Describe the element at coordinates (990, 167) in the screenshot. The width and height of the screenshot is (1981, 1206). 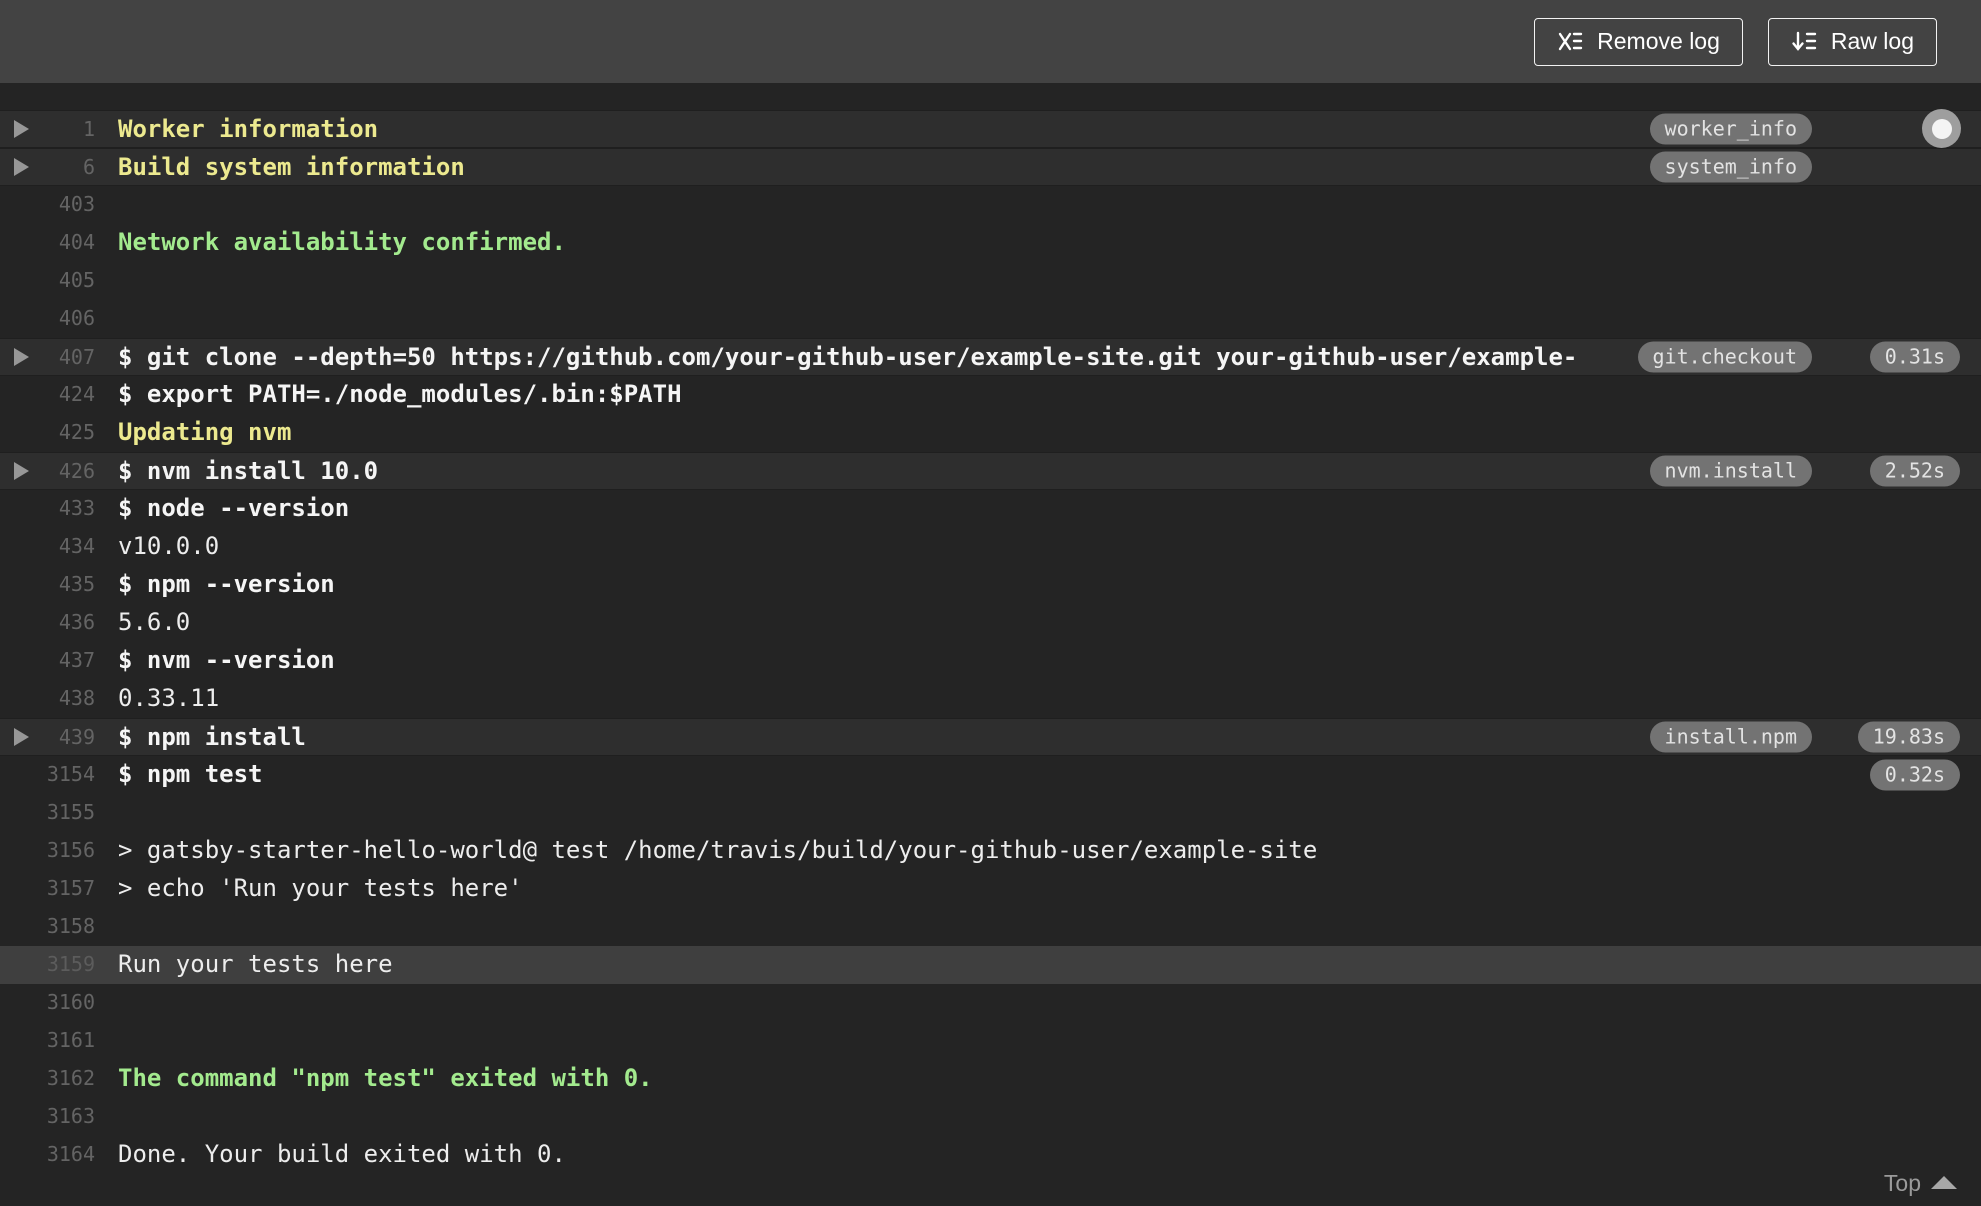
I see `log-line: 6 Build system information system_info` at that location.